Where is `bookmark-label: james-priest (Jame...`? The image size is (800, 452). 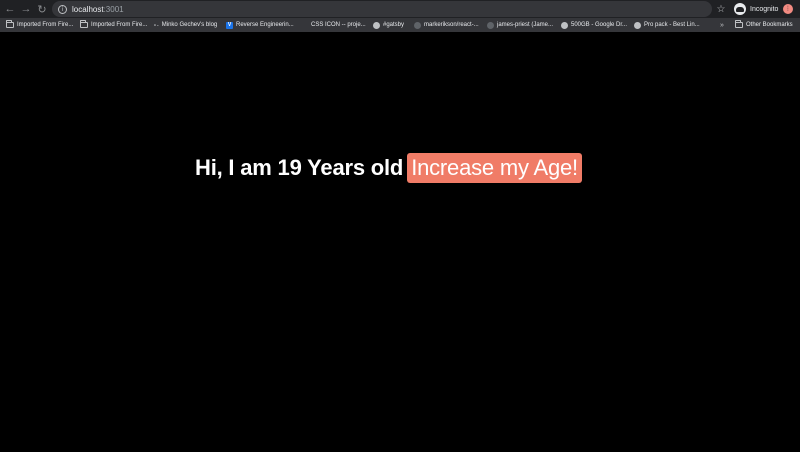
bookmark-label: james-priest (Jame... is located at coordinates (525, 25).